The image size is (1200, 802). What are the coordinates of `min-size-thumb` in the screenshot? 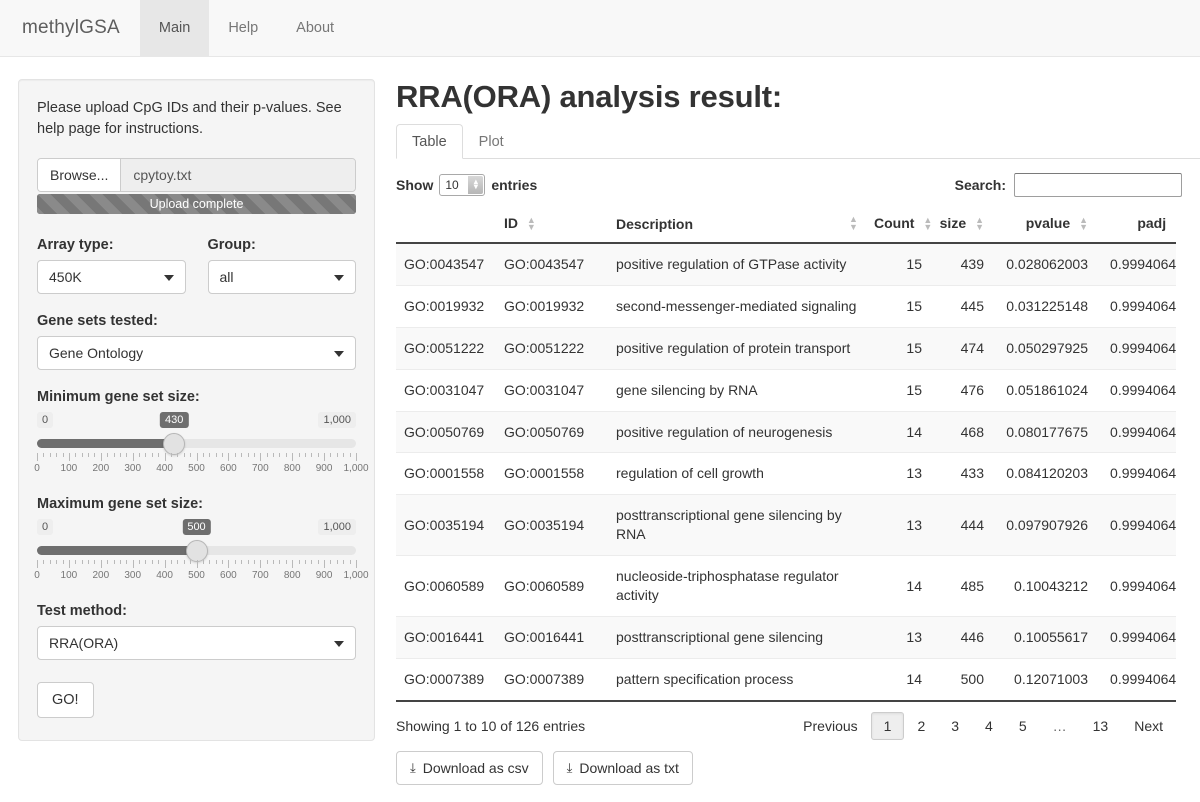 It's located at (174, 444).